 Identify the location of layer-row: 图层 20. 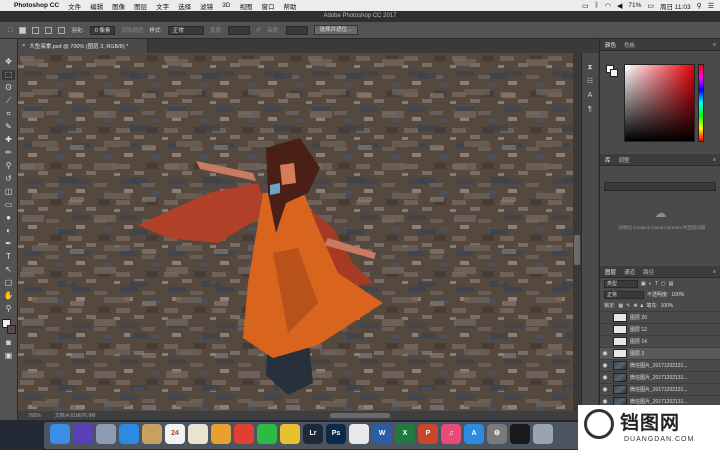
(660, 317).